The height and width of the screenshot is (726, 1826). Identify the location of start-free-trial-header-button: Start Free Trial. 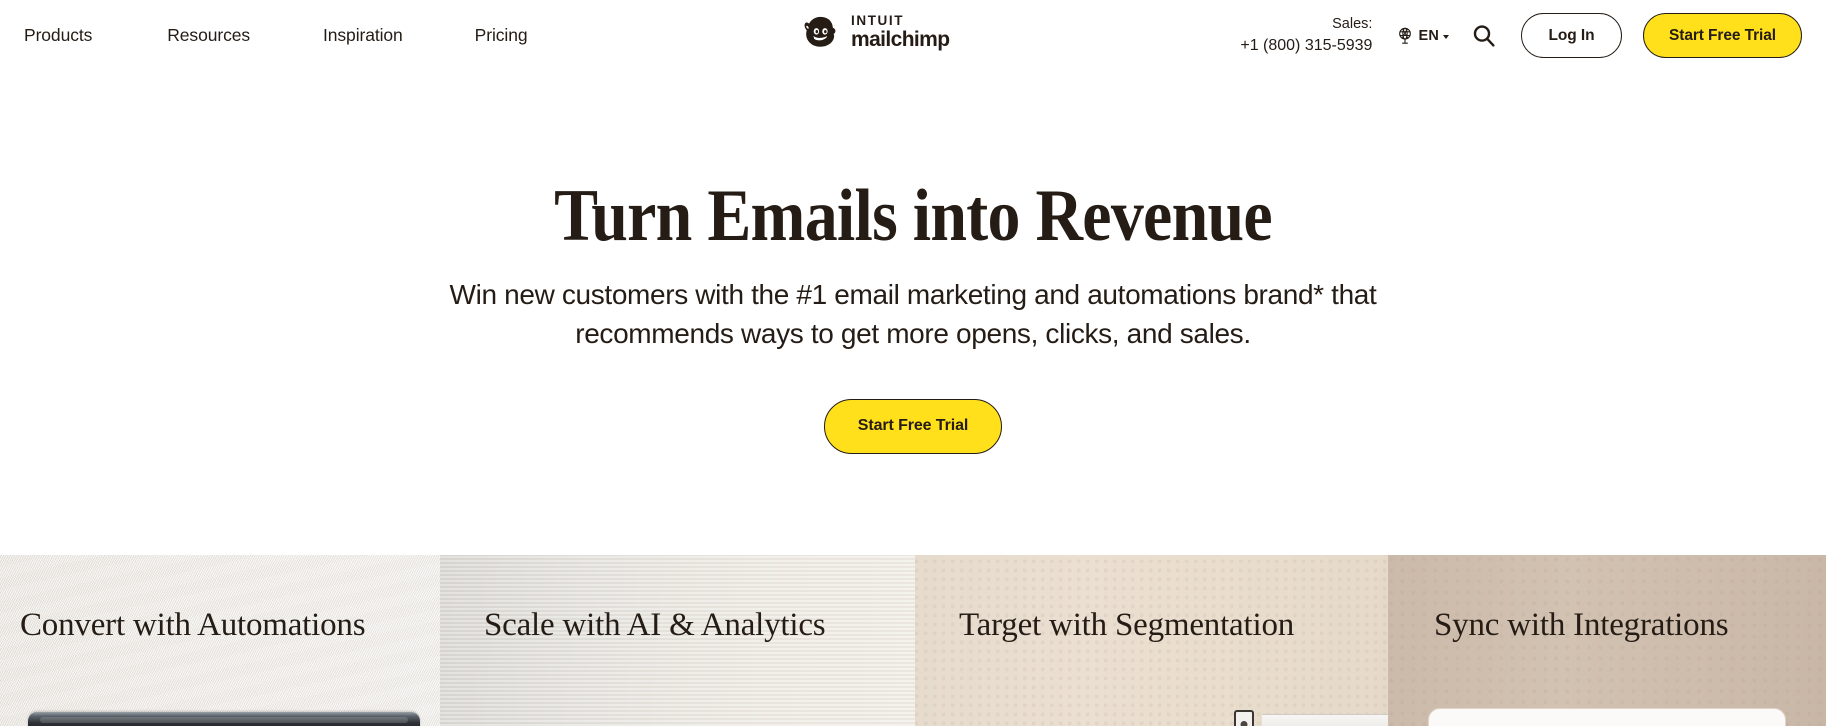
(1722, 35).